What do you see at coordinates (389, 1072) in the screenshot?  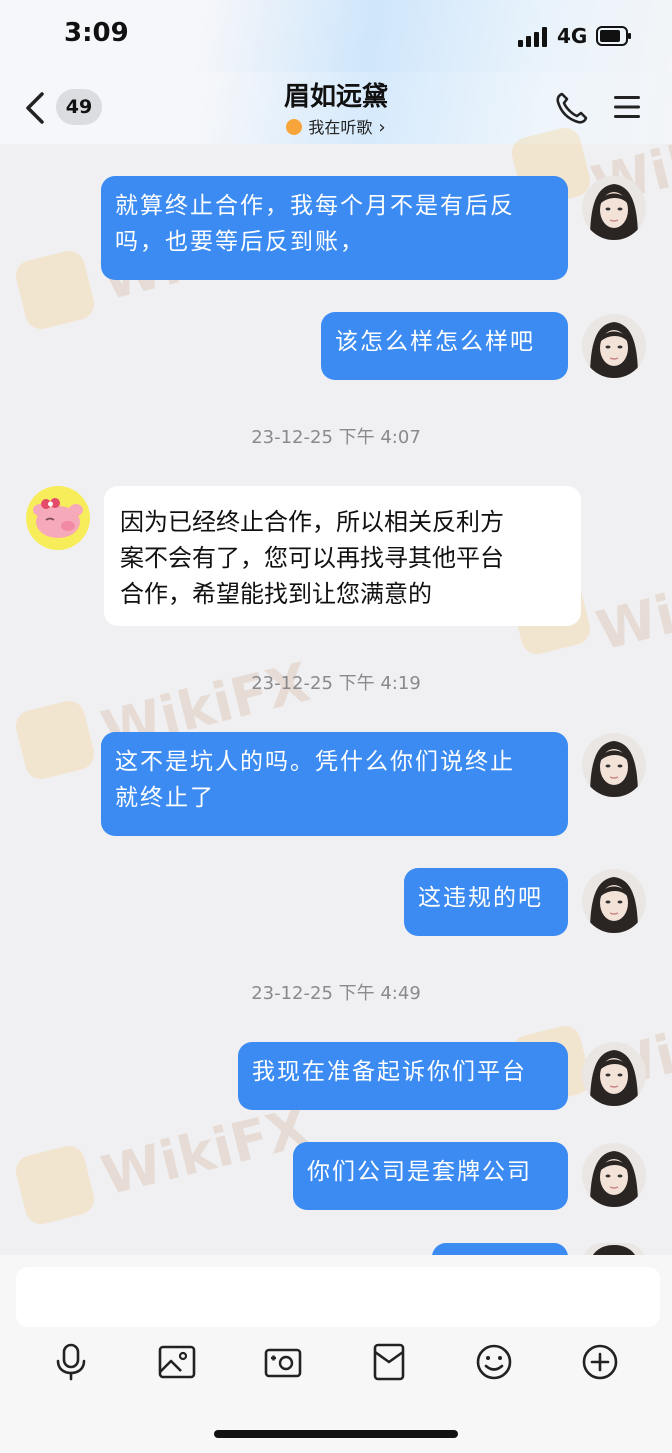 I see `message-text: 我现在准备起诉你们平台` at bounding box center [389, 1072].